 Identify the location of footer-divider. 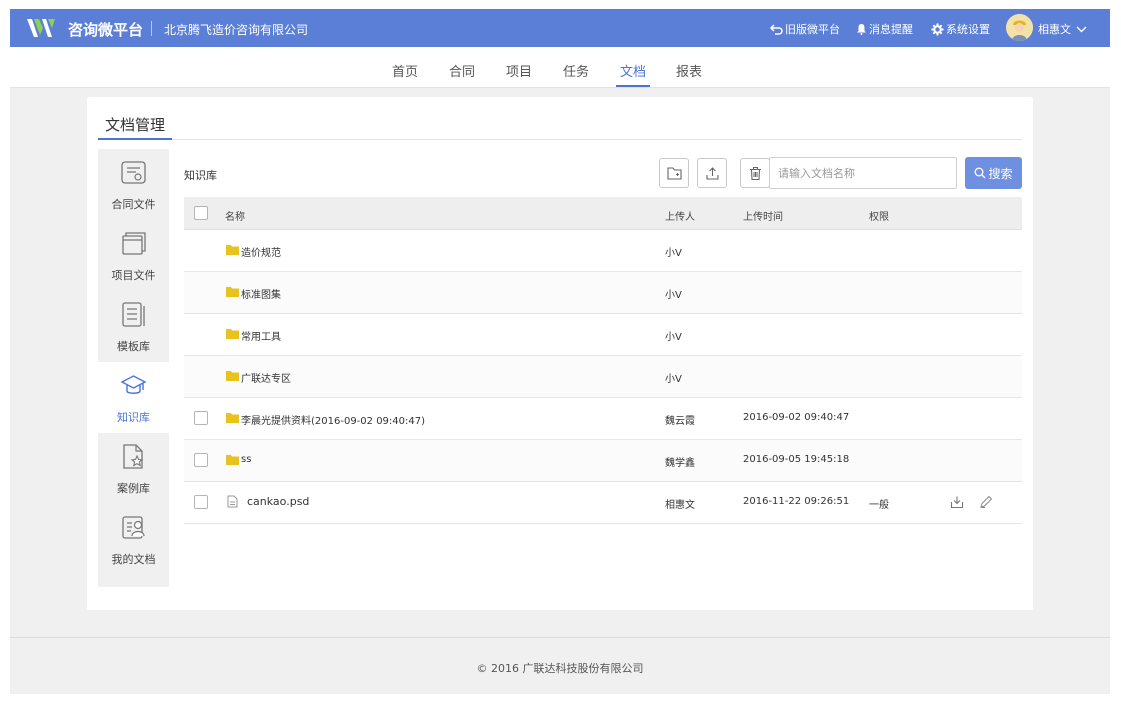
(560, 637).